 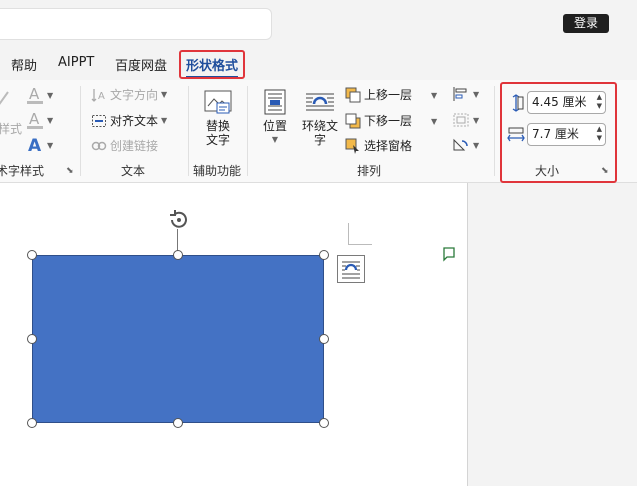 I want to click on resize-handle-bottom, so click(x=178, y=423).